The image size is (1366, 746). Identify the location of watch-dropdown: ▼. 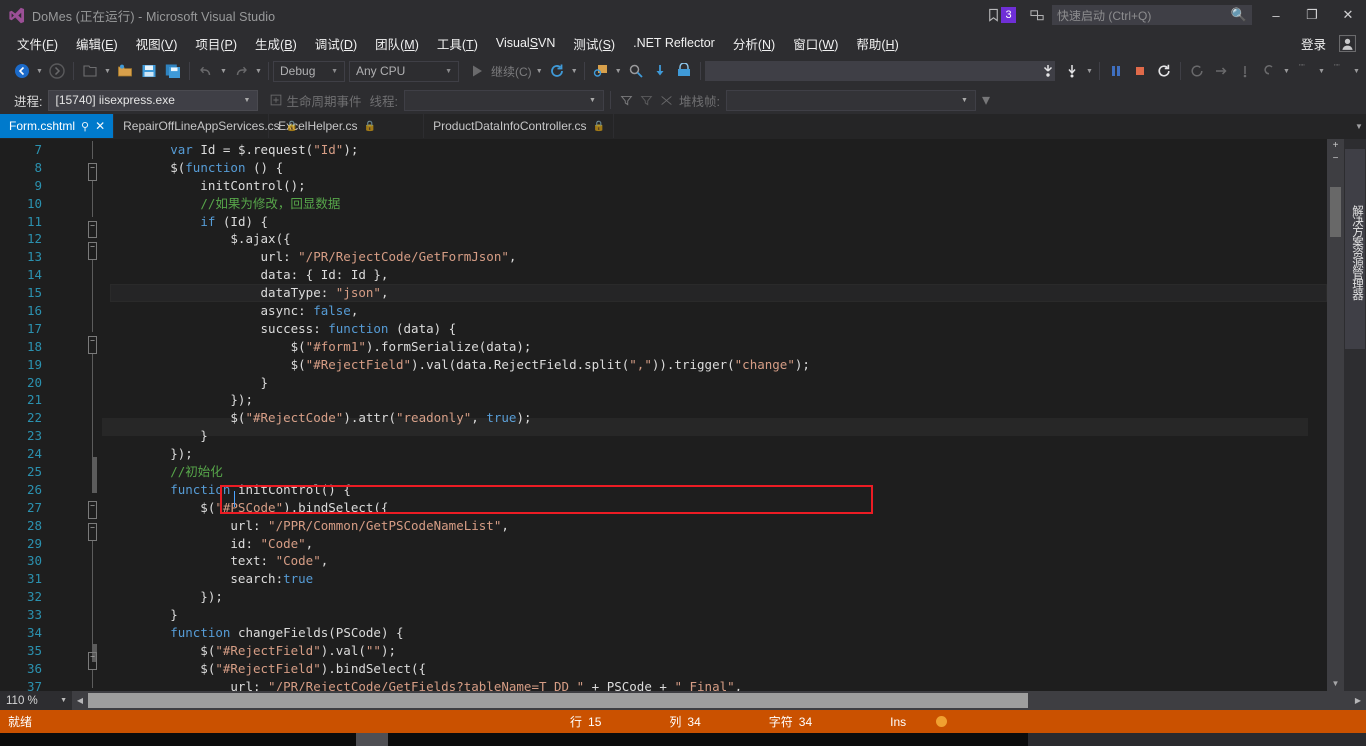
(1321, 71).